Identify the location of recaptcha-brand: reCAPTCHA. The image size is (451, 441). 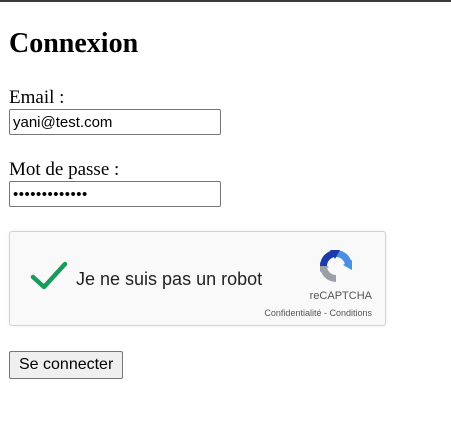
(340, 296).